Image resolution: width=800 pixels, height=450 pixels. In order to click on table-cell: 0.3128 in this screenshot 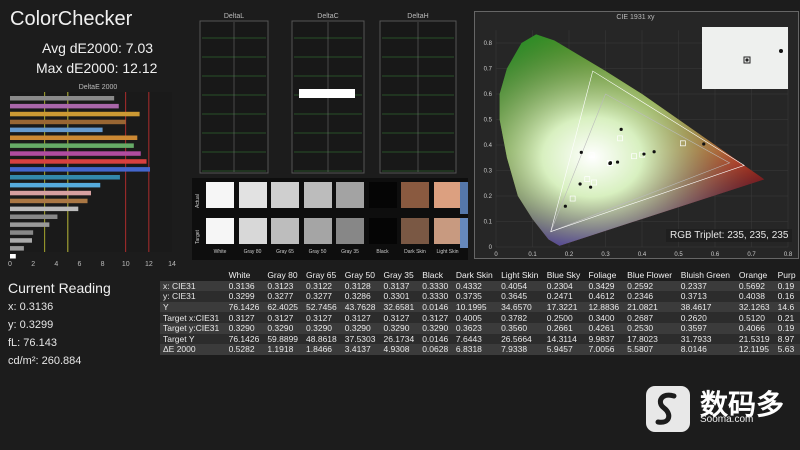, I will do `click(357, 285)`.